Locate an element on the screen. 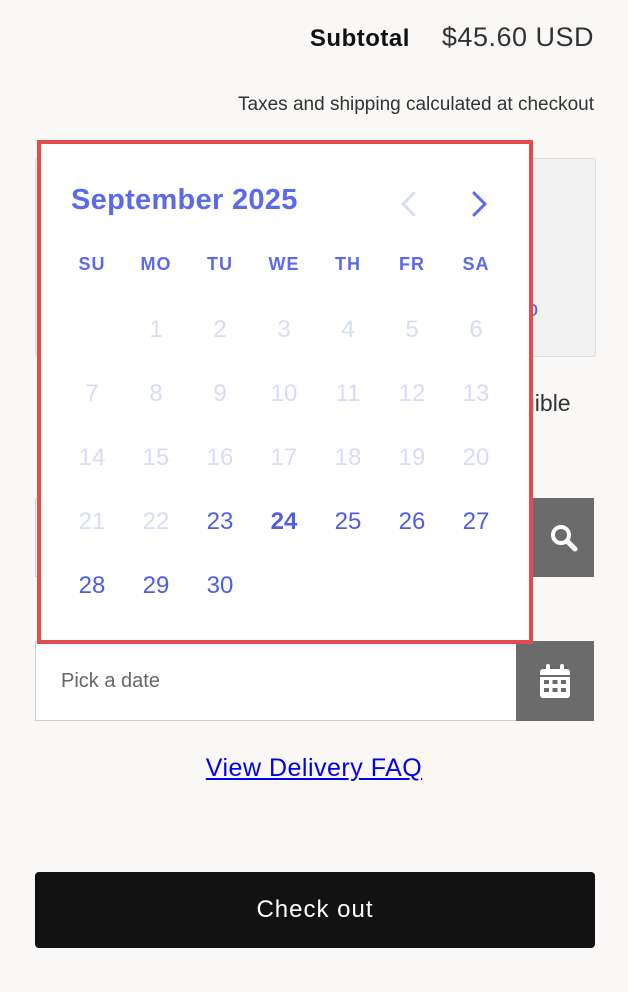 This screenshot has width=628, height=992. weekday-header: SU MO TU WE TH FR SA is located at coordinates (284, 264).